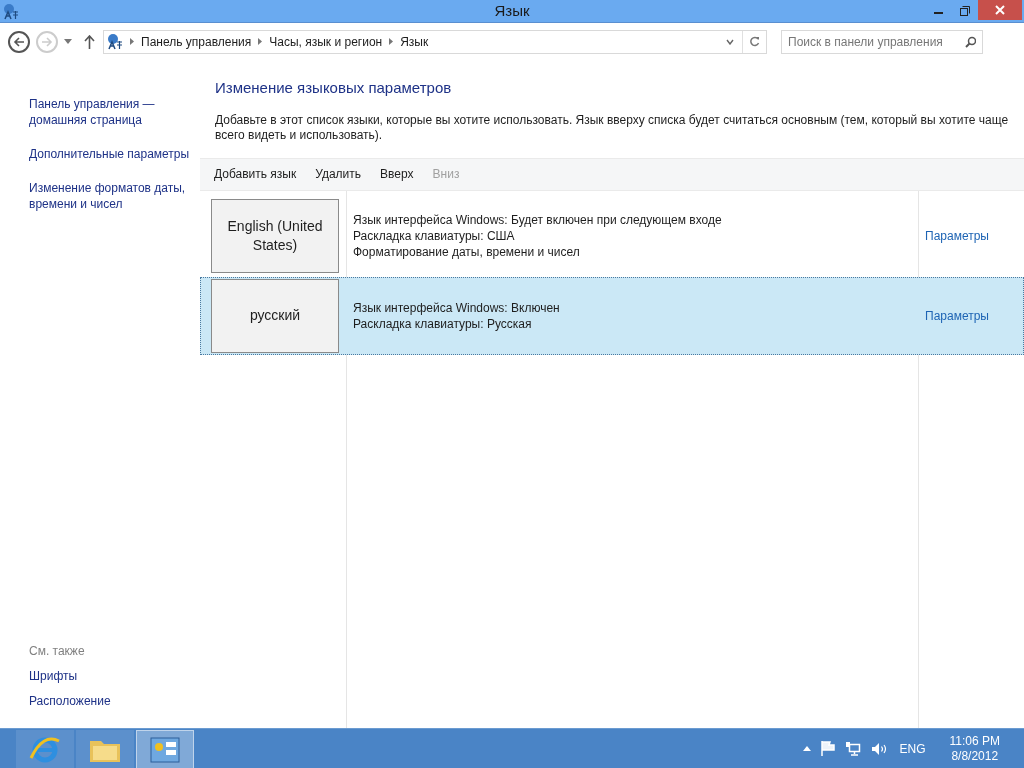 Image resolution: width=1024 pixels, height=768 pixels. Describe the element at coordinates (806, 748) in the screenshot. I see `show-hidden-icons-icon` at that location.